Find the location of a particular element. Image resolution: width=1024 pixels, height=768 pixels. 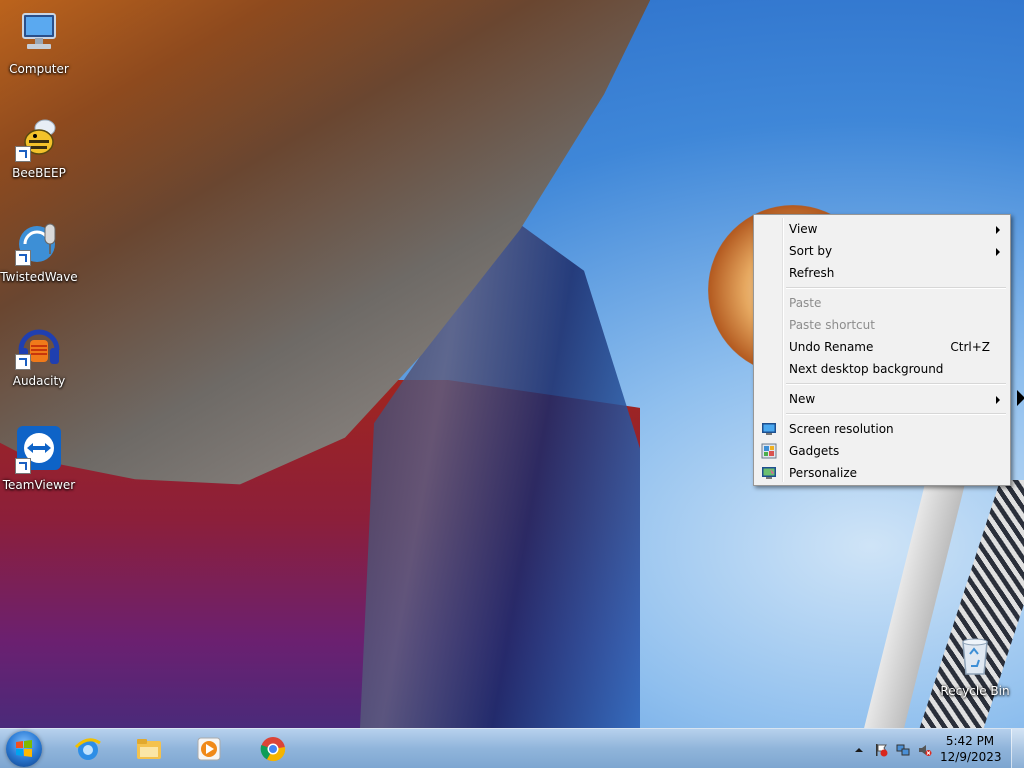

microphone-icon is located at coordinates (39, 242).